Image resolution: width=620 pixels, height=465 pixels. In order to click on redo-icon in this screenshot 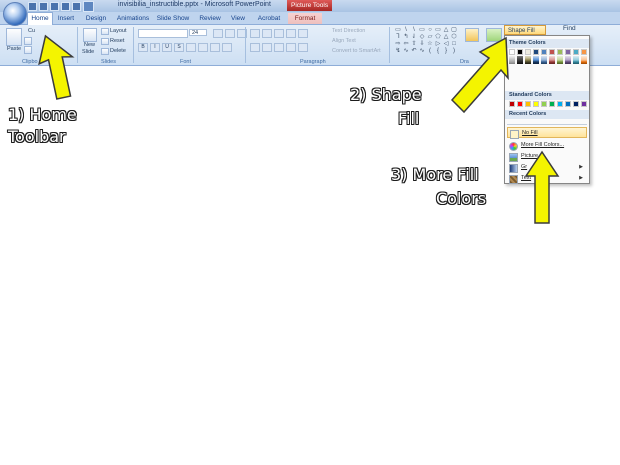, I will do `click(54, 6)`.